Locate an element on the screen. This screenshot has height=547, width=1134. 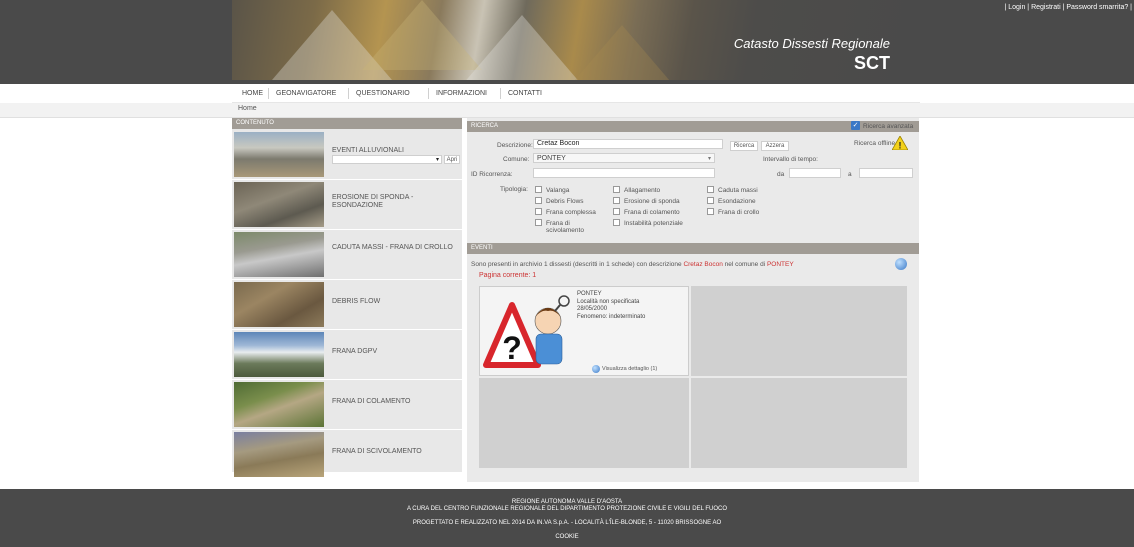
reset-button: Azzera is located at coordinates (775, 146).